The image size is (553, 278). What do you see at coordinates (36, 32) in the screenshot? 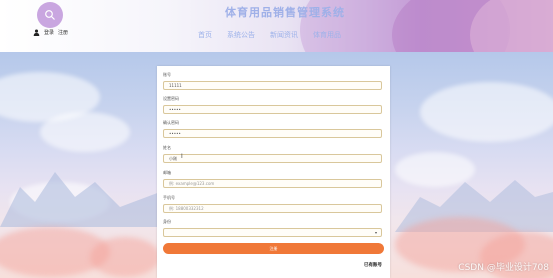
I see `user-icon` at bounding box center [36, 32].